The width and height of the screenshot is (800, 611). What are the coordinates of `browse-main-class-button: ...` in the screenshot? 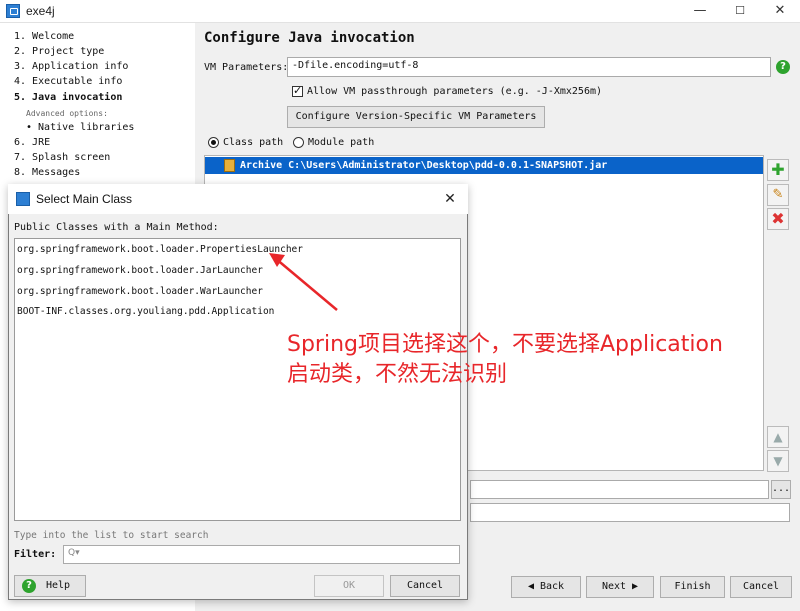 It's located at (781, 489).